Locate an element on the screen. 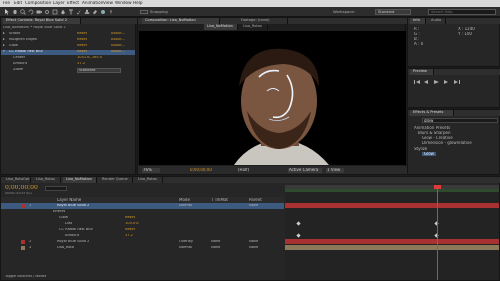  zoom-tool-icon is located at coordinates (23, 12).